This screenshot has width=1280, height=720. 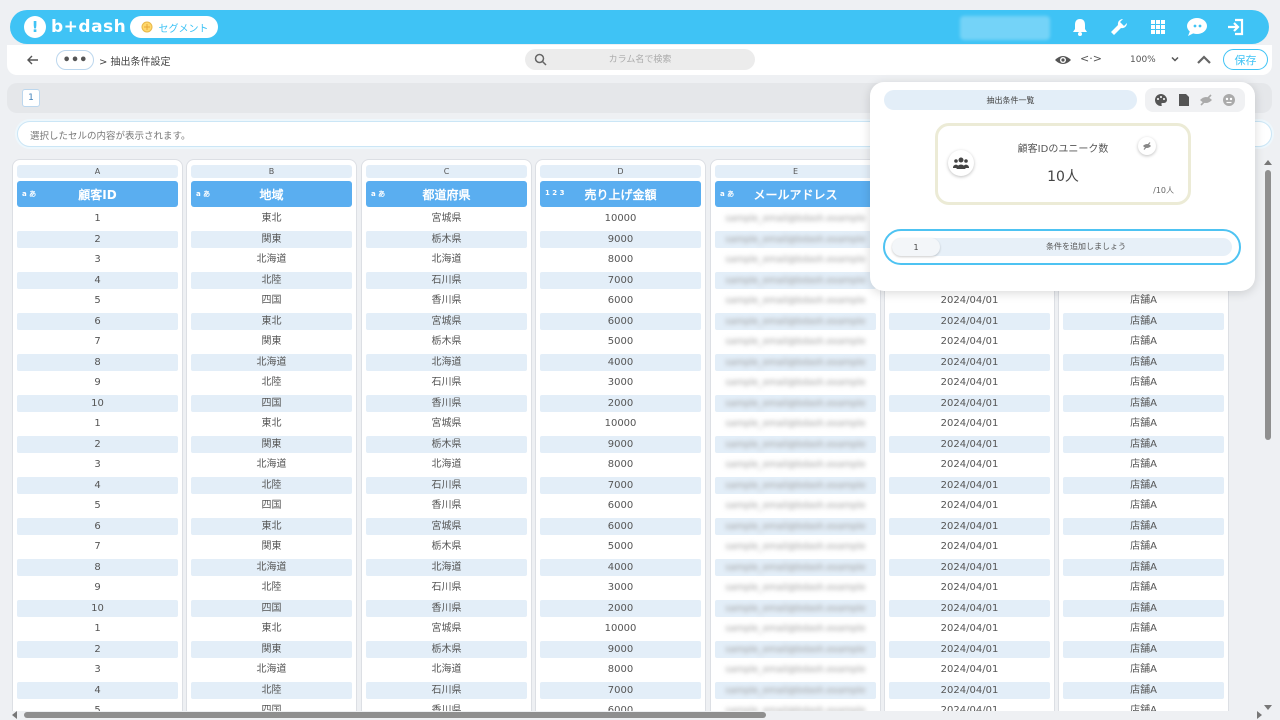 I want to click on save-button: 保存, so click(x=1245, y=59).